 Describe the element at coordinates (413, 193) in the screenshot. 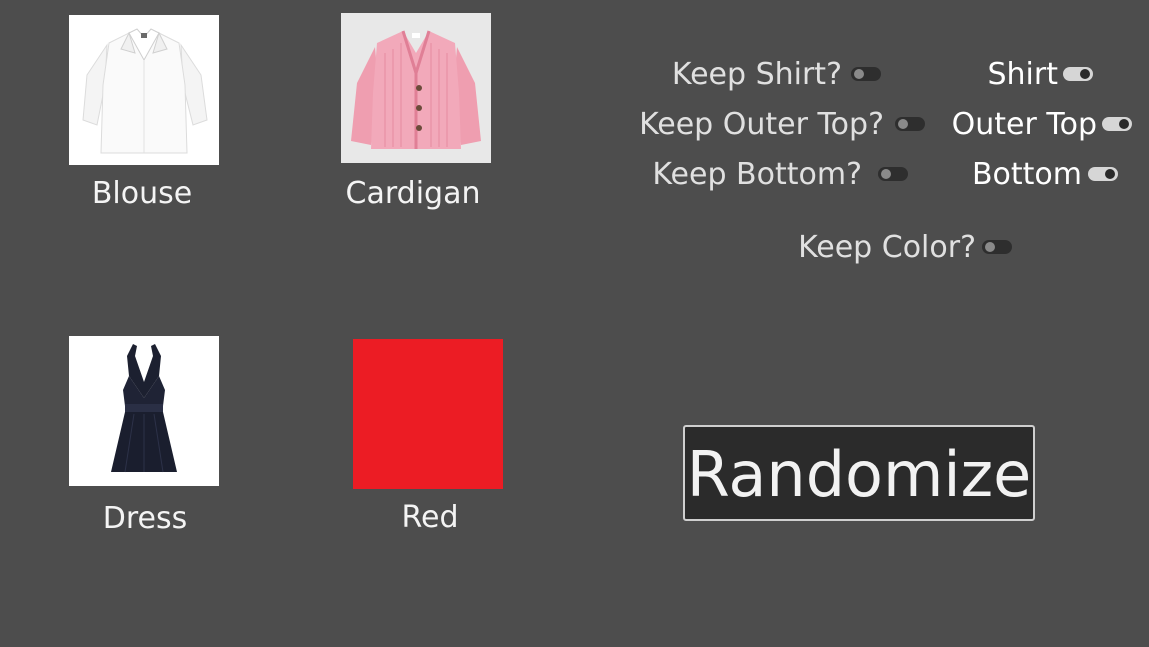

I see `outer-top-item-label: Cardigan` at that location.